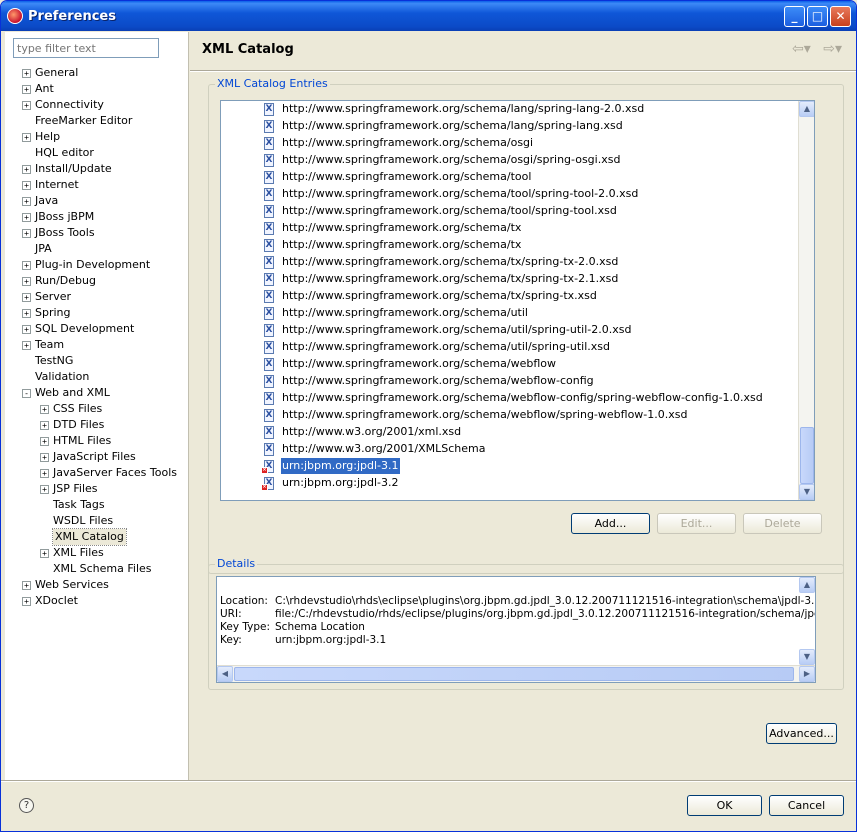 This screenshot has height=832, width=857. I want to click on tree-item: + JavaScript Files, so click(97, 457).